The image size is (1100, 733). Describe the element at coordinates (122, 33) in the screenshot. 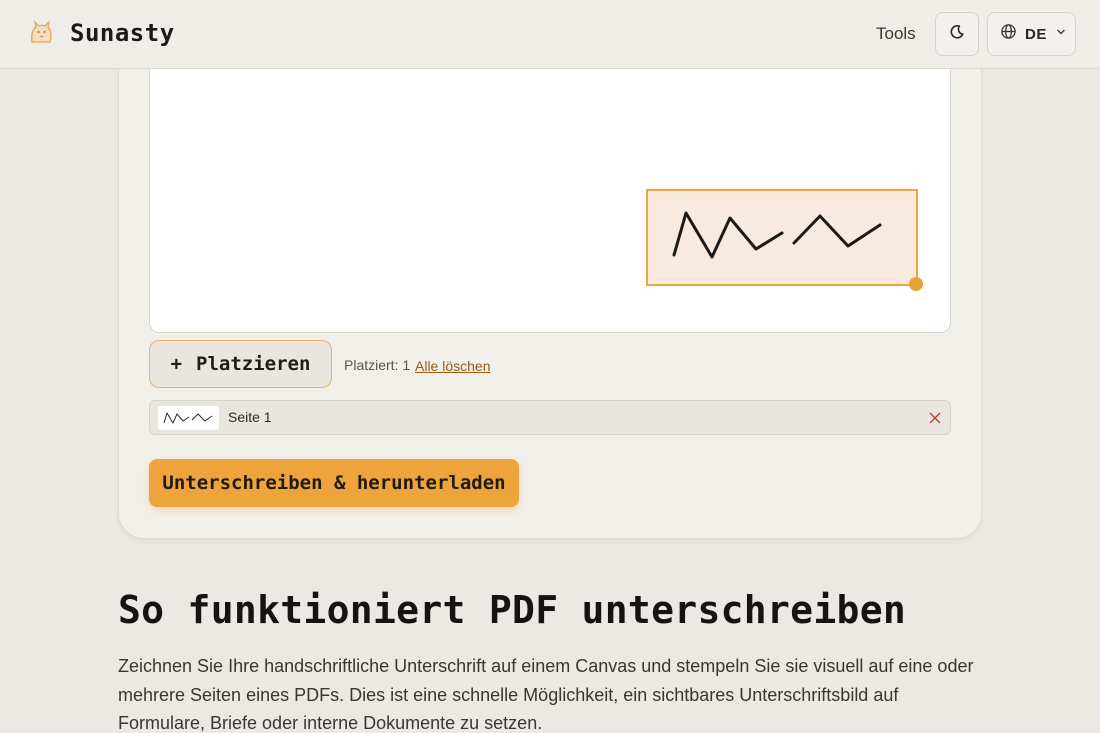

I see `brand-name: Sunasty` at that location.